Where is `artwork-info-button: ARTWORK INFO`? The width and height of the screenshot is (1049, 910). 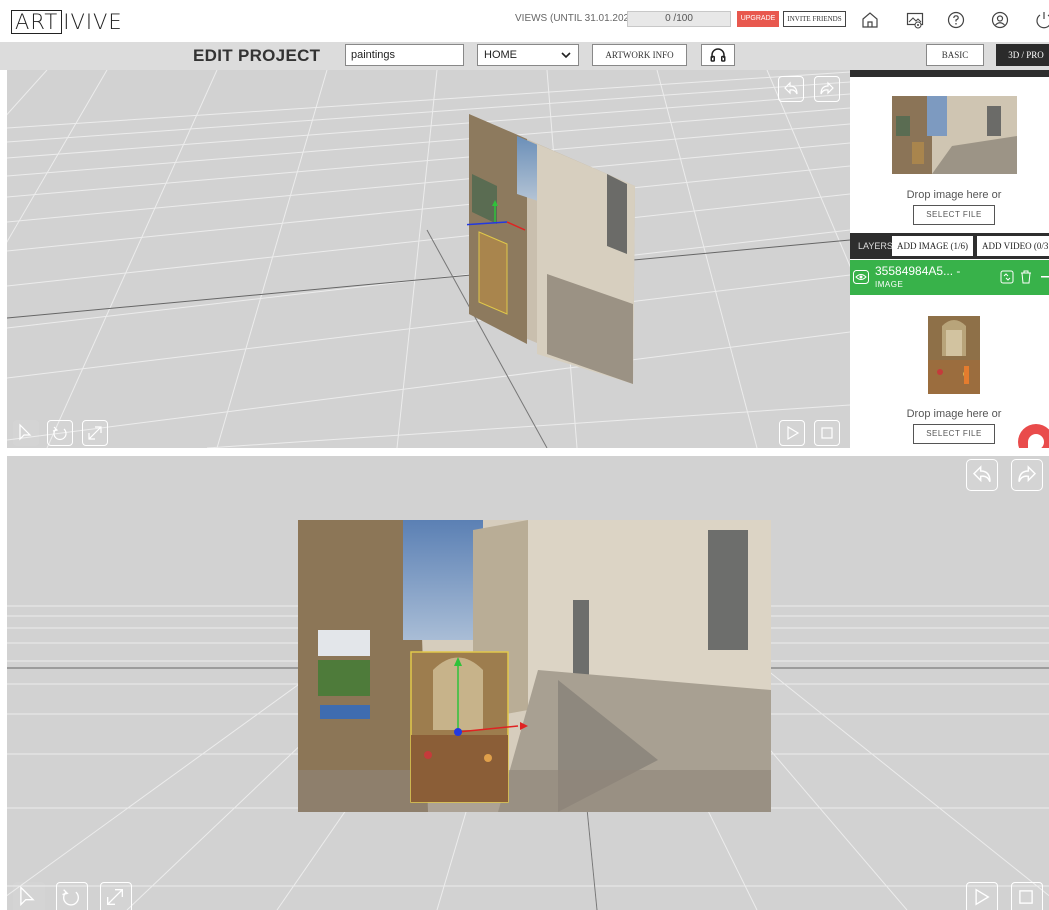
artwork-info-button: ARTWORK INFO is located at coordinates (639, 55).